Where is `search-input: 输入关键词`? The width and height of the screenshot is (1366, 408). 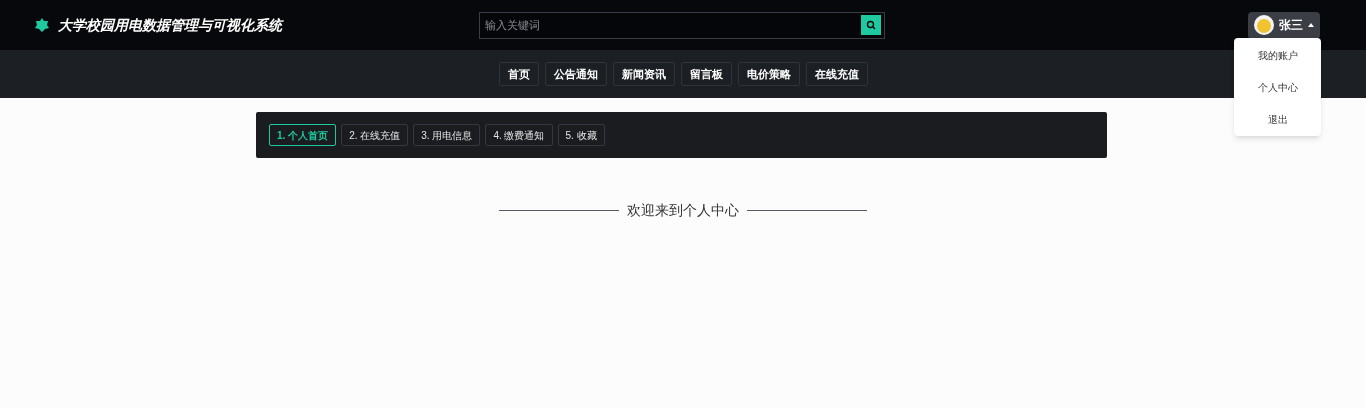
search-input: 输入关键词 is located at coordinates (635, 25).